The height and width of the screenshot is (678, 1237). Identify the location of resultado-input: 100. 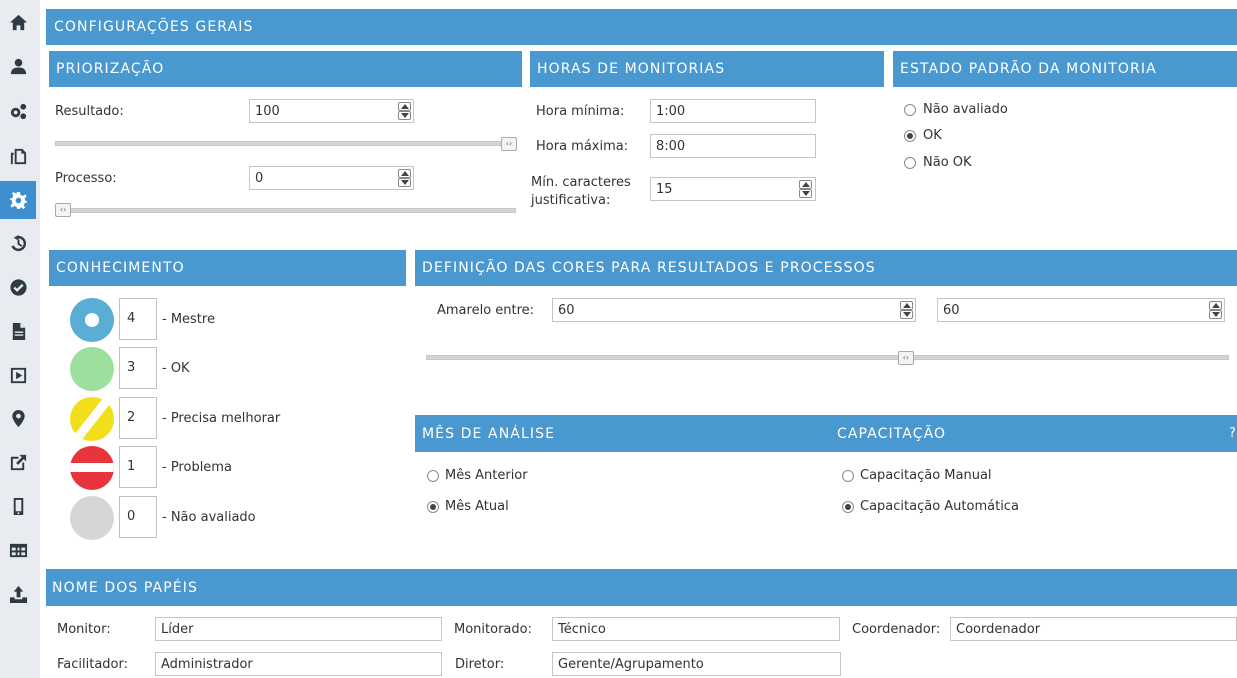
(331, 111).